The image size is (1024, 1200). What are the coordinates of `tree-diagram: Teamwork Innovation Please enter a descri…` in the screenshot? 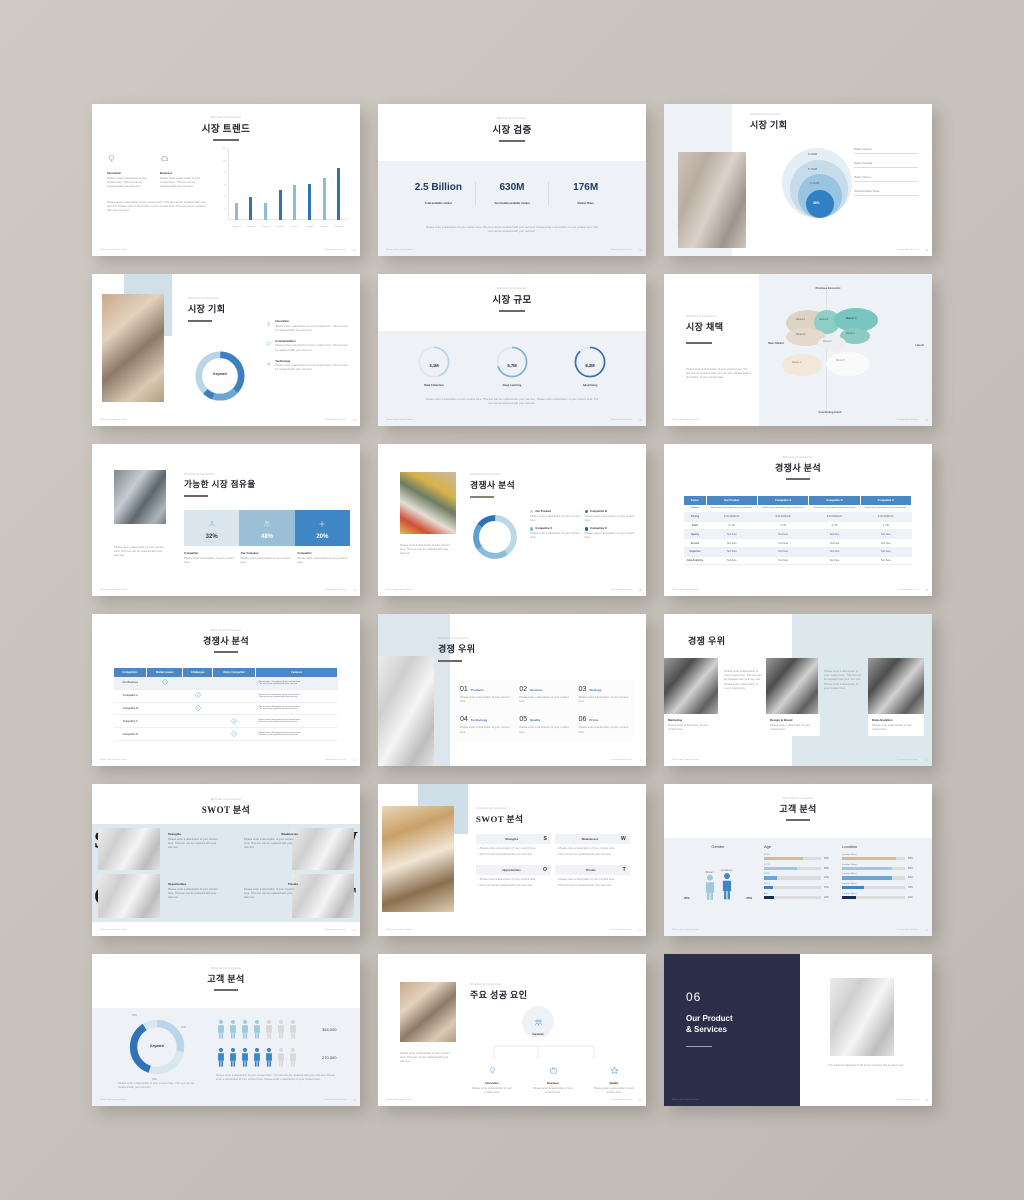 It's located at (553, 1051).